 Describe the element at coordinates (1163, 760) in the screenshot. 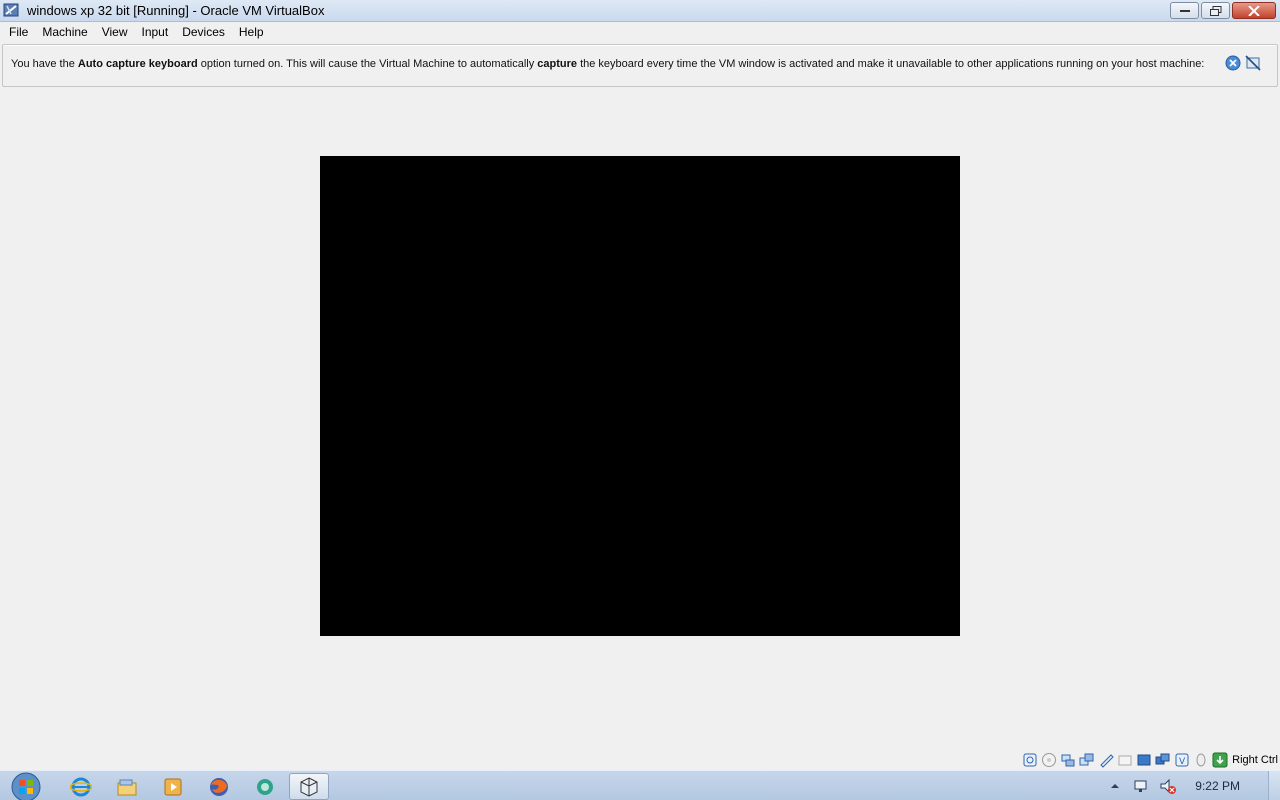

I see `screen-icon` at that location.